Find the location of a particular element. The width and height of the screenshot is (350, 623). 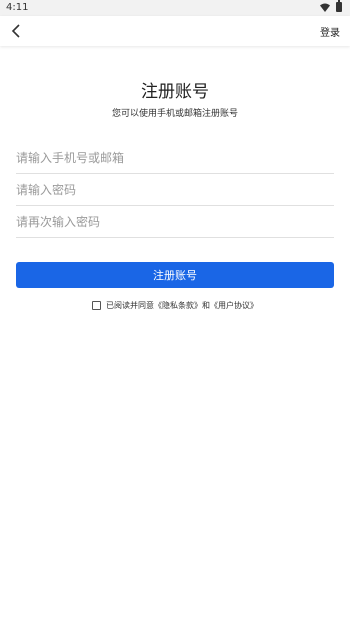

agree-checkbox is located at coordinates (96, 305).